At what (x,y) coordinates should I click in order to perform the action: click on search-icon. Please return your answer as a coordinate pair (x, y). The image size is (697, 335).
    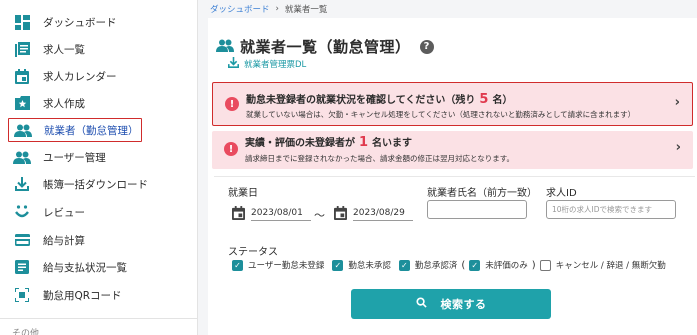
    Looking at the image, I should click on (421, 304).